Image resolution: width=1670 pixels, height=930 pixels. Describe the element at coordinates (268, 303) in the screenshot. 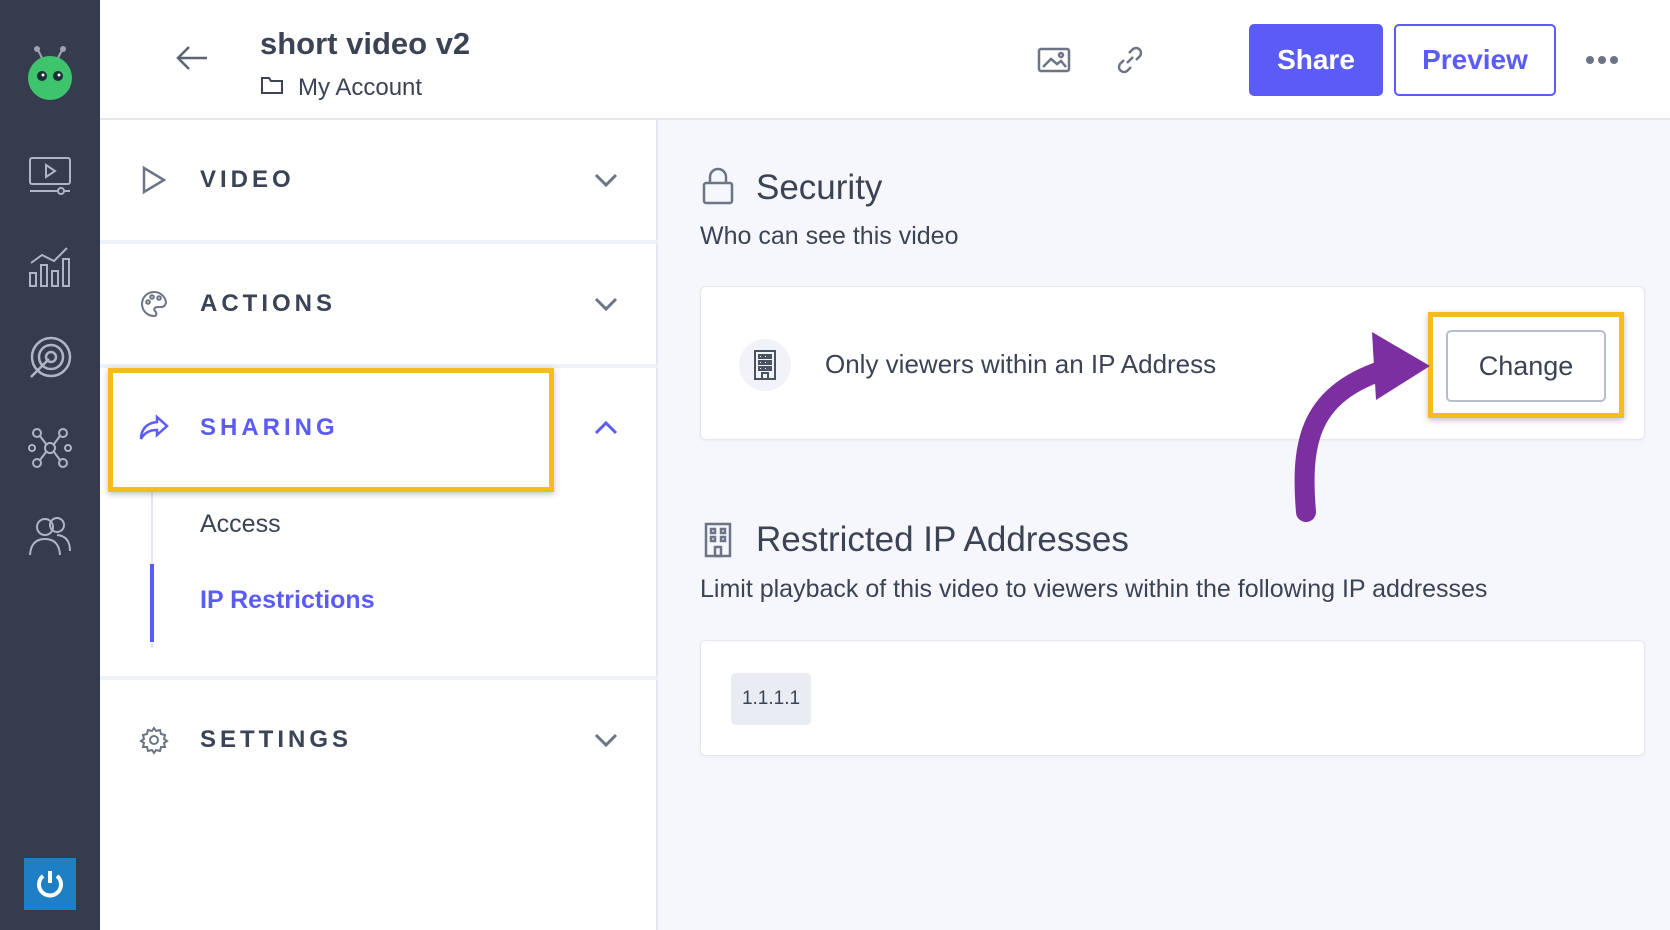

I see `section-label: ACTIONS` at that location.